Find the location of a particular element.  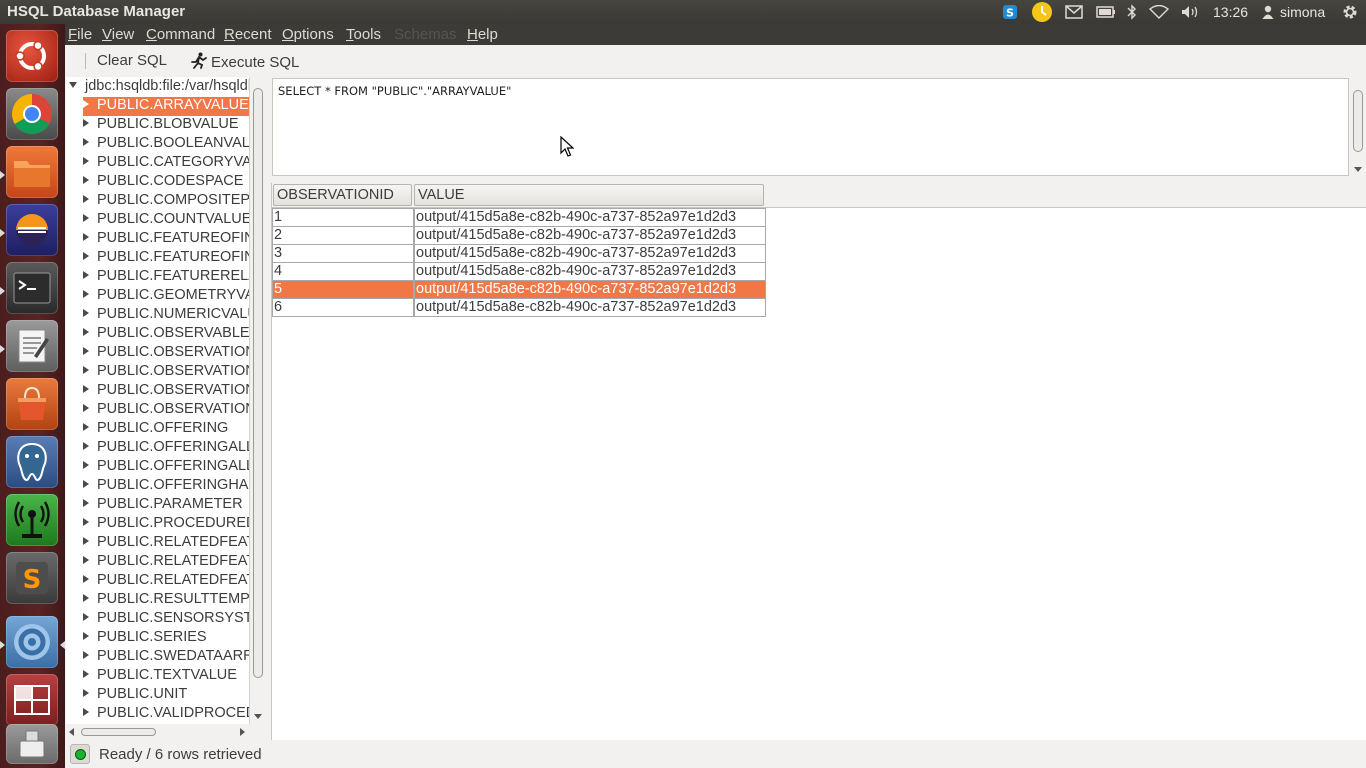

user-icon is located at coordinates (1268, 12).